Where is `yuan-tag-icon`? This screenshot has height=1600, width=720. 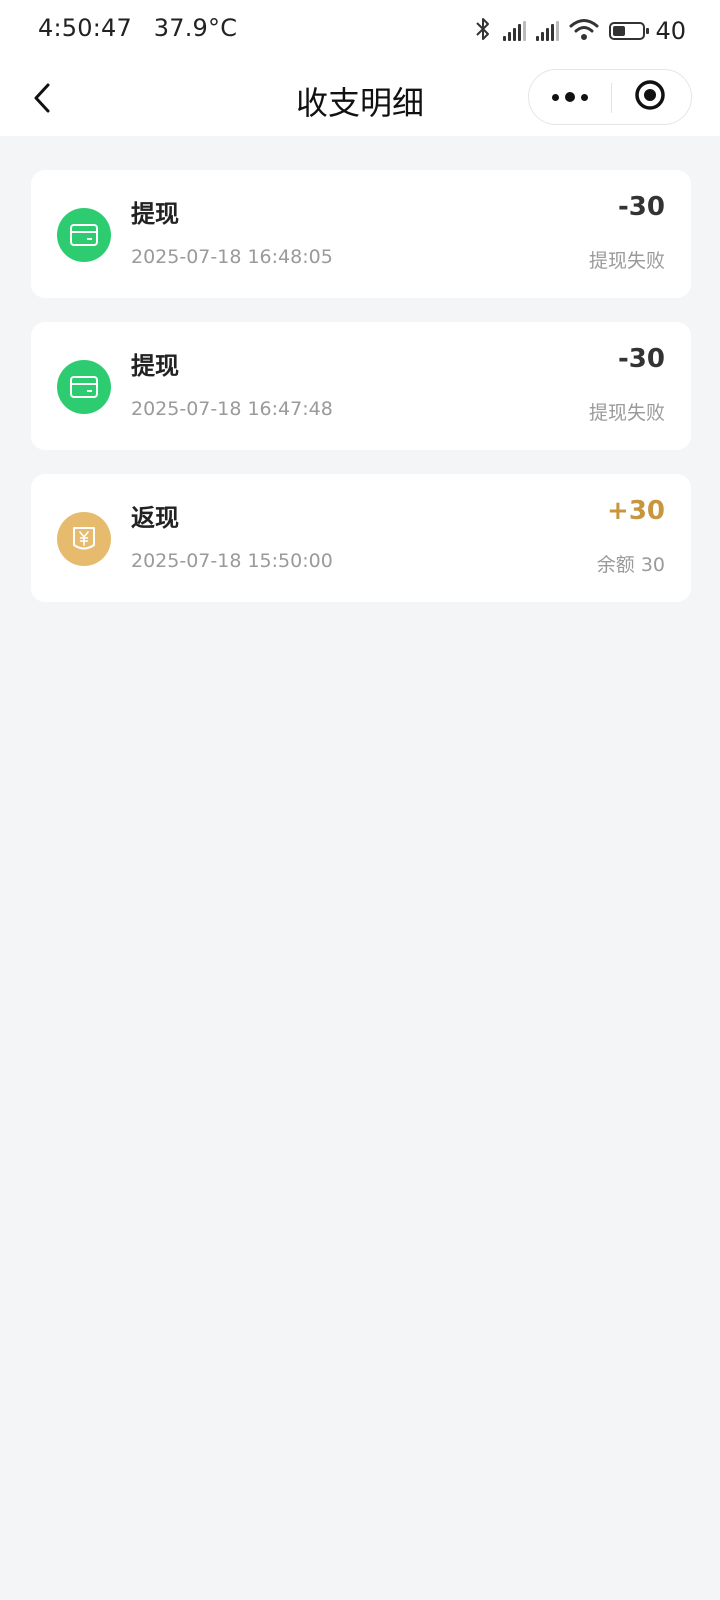 yuan-tag-icon is located at coordinates (84, 539).